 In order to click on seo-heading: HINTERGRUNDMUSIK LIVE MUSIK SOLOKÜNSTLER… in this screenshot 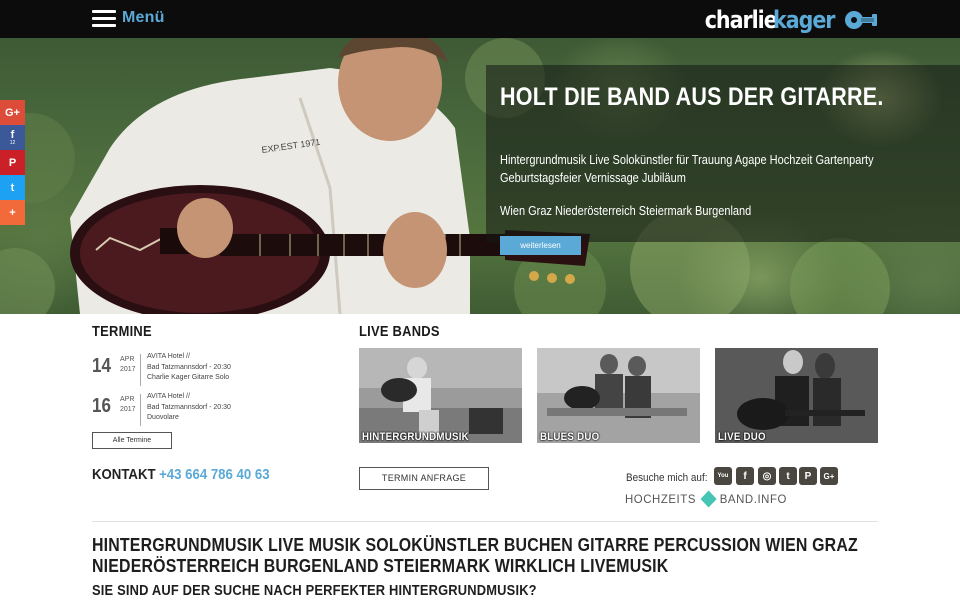, I will do `click(475, 555)`.